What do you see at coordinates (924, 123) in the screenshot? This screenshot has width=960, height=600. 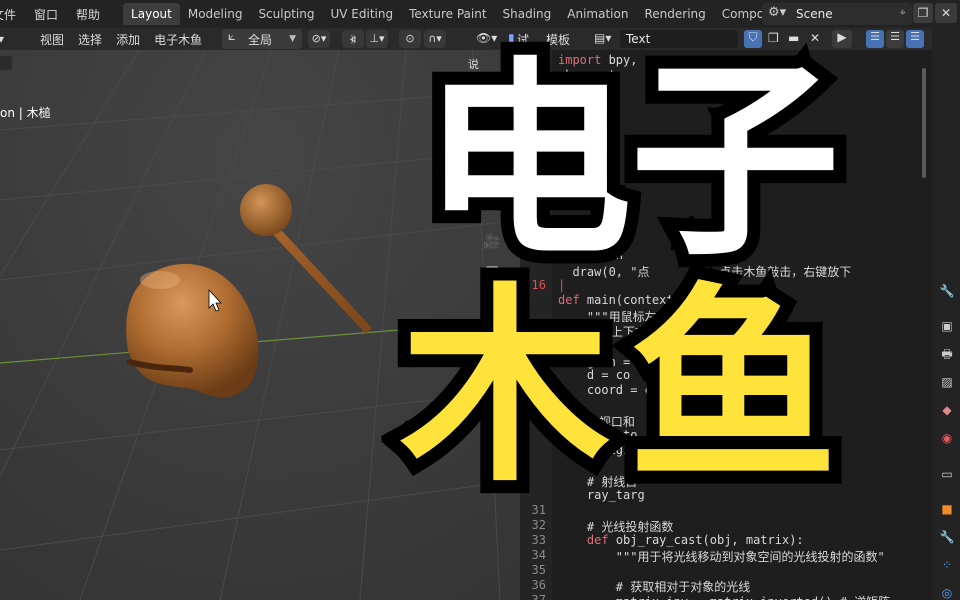 I see `editor-scrollbar` at bounding box center [924, 123].